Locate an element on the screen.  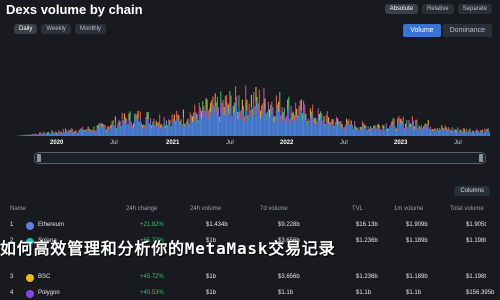
tab-daily: Daily is located at coordinates (26, 29).